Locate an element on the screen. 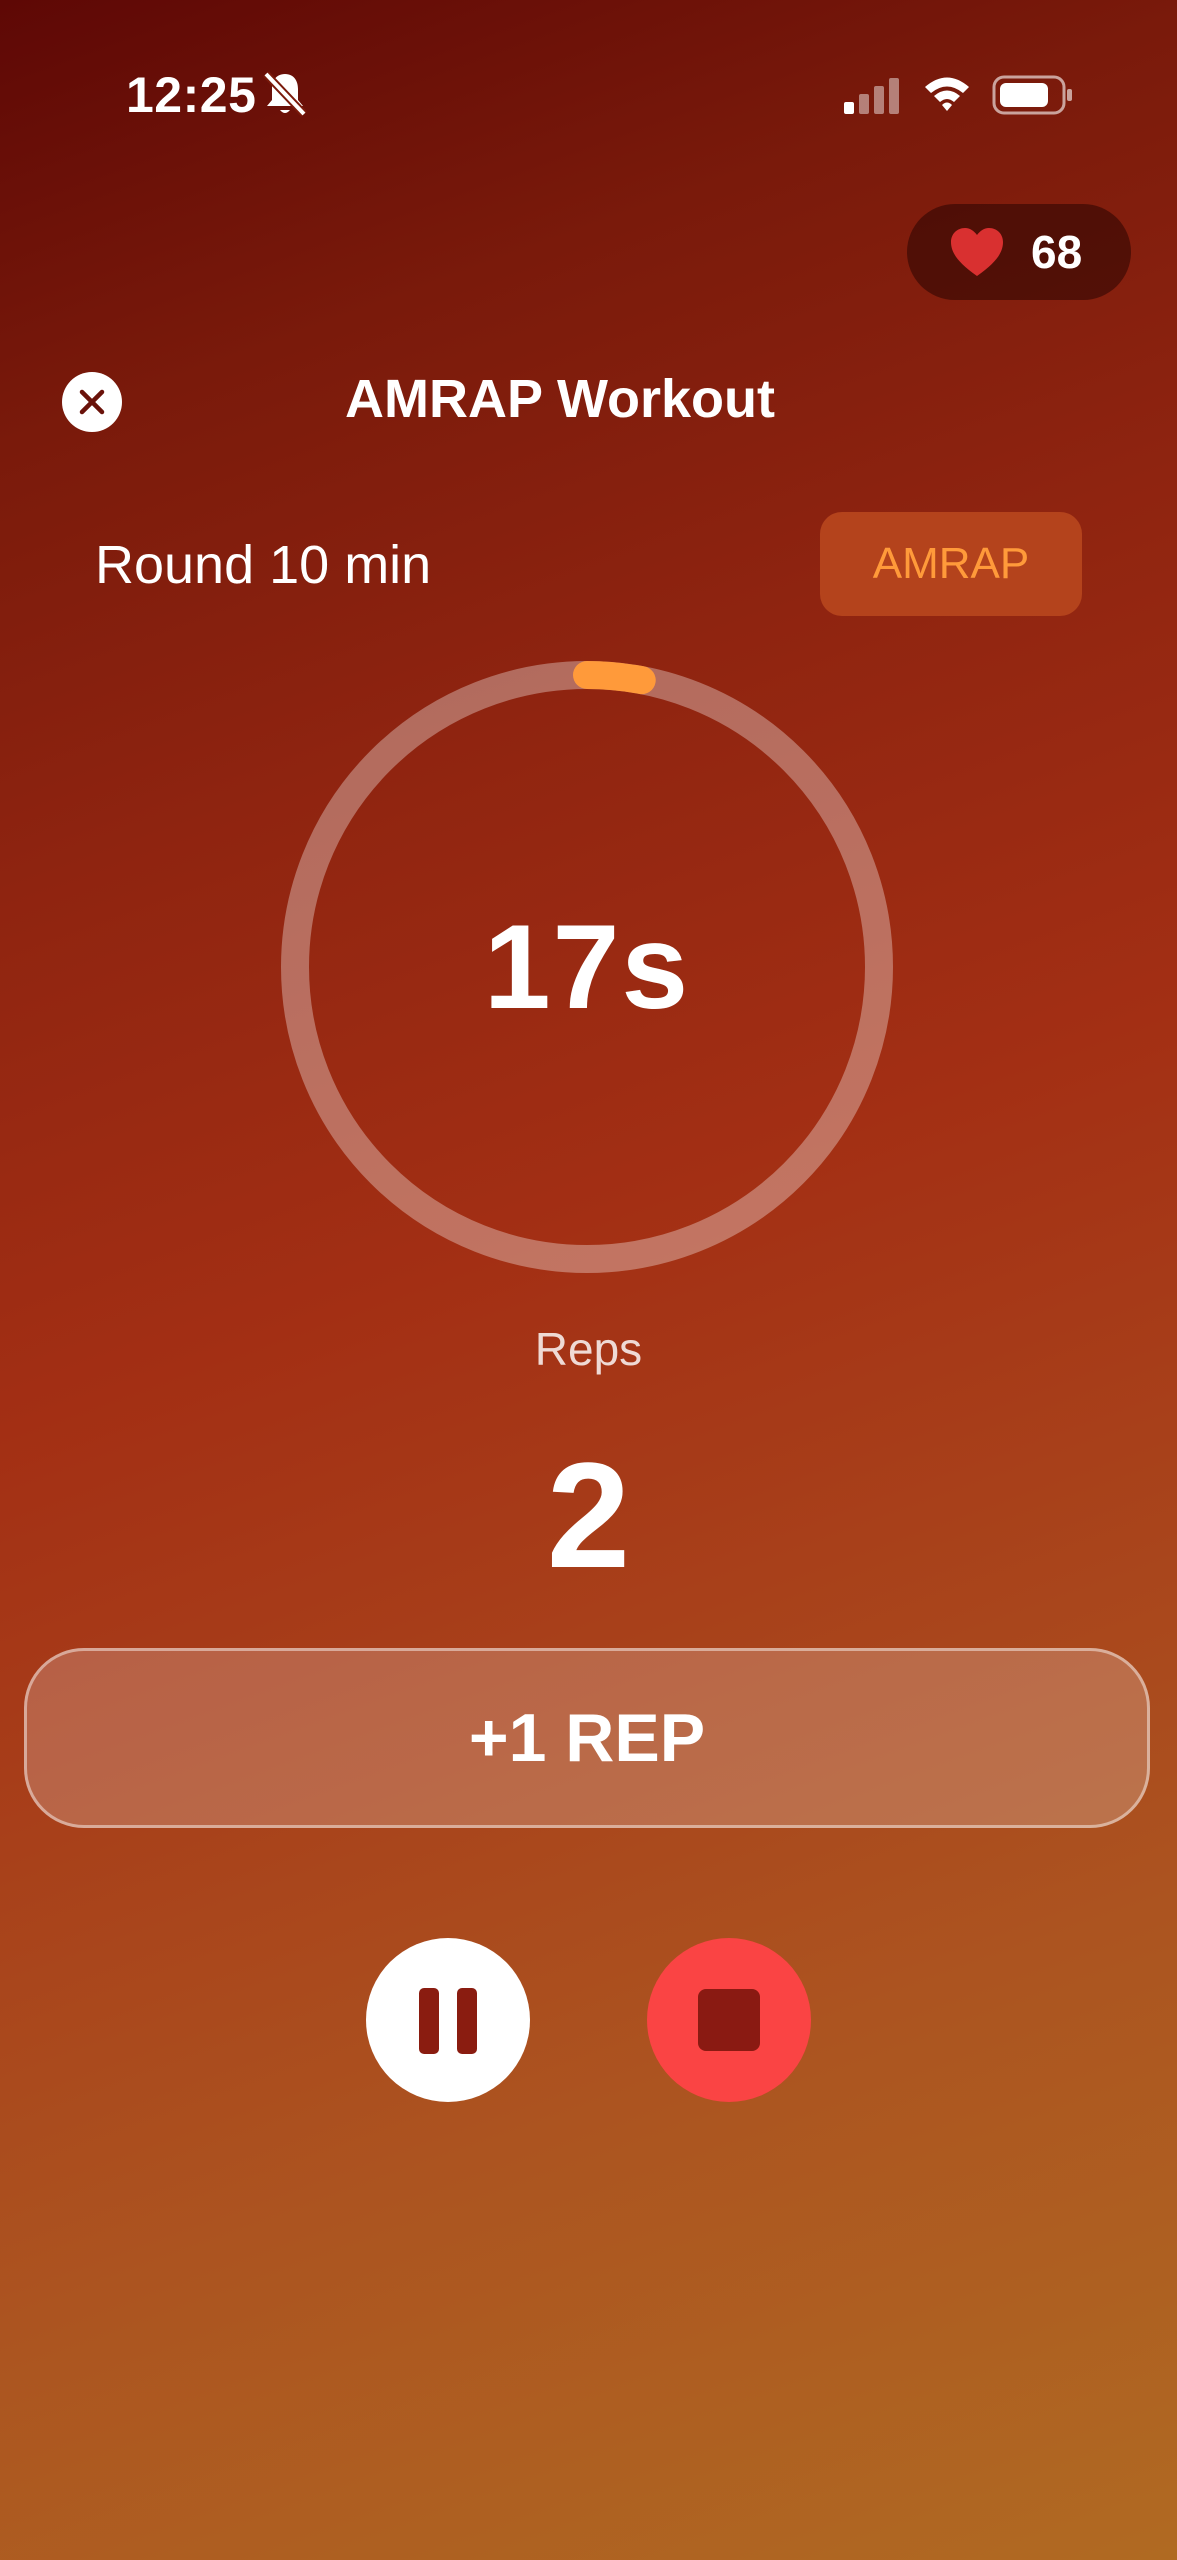 Image resolution: width=1177 pixels, height=2560 pixels. stop-icon is located at coordinates (729, 2020).